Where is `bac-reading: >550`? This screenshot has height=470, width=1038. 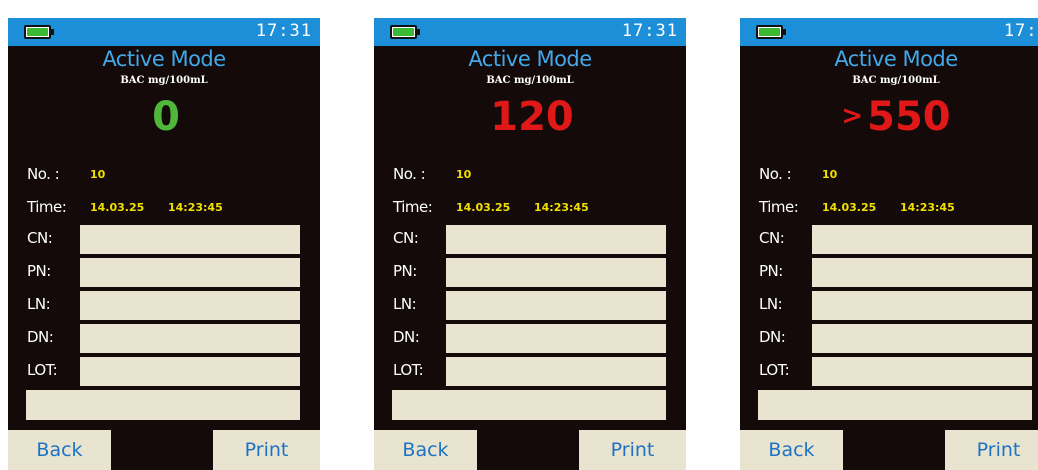 bac-reading: >550 is located at coordinates (889, 116).